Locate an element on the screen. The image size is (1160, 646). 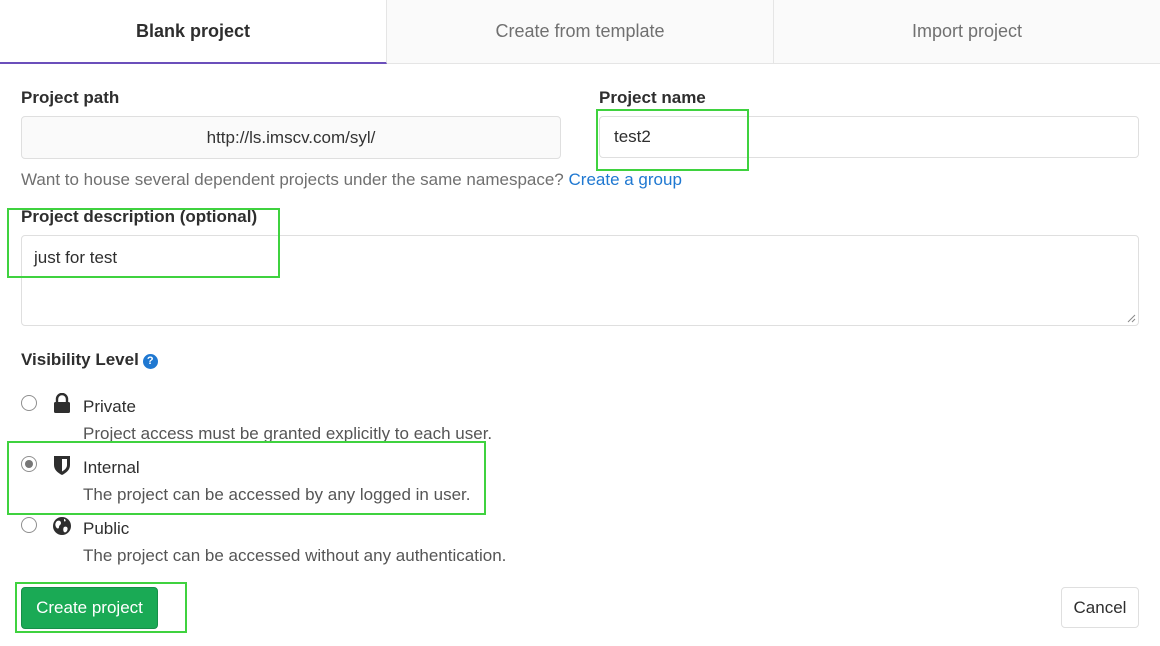
tab-create-from-template: Create from template is located at coordinates (580, 31).